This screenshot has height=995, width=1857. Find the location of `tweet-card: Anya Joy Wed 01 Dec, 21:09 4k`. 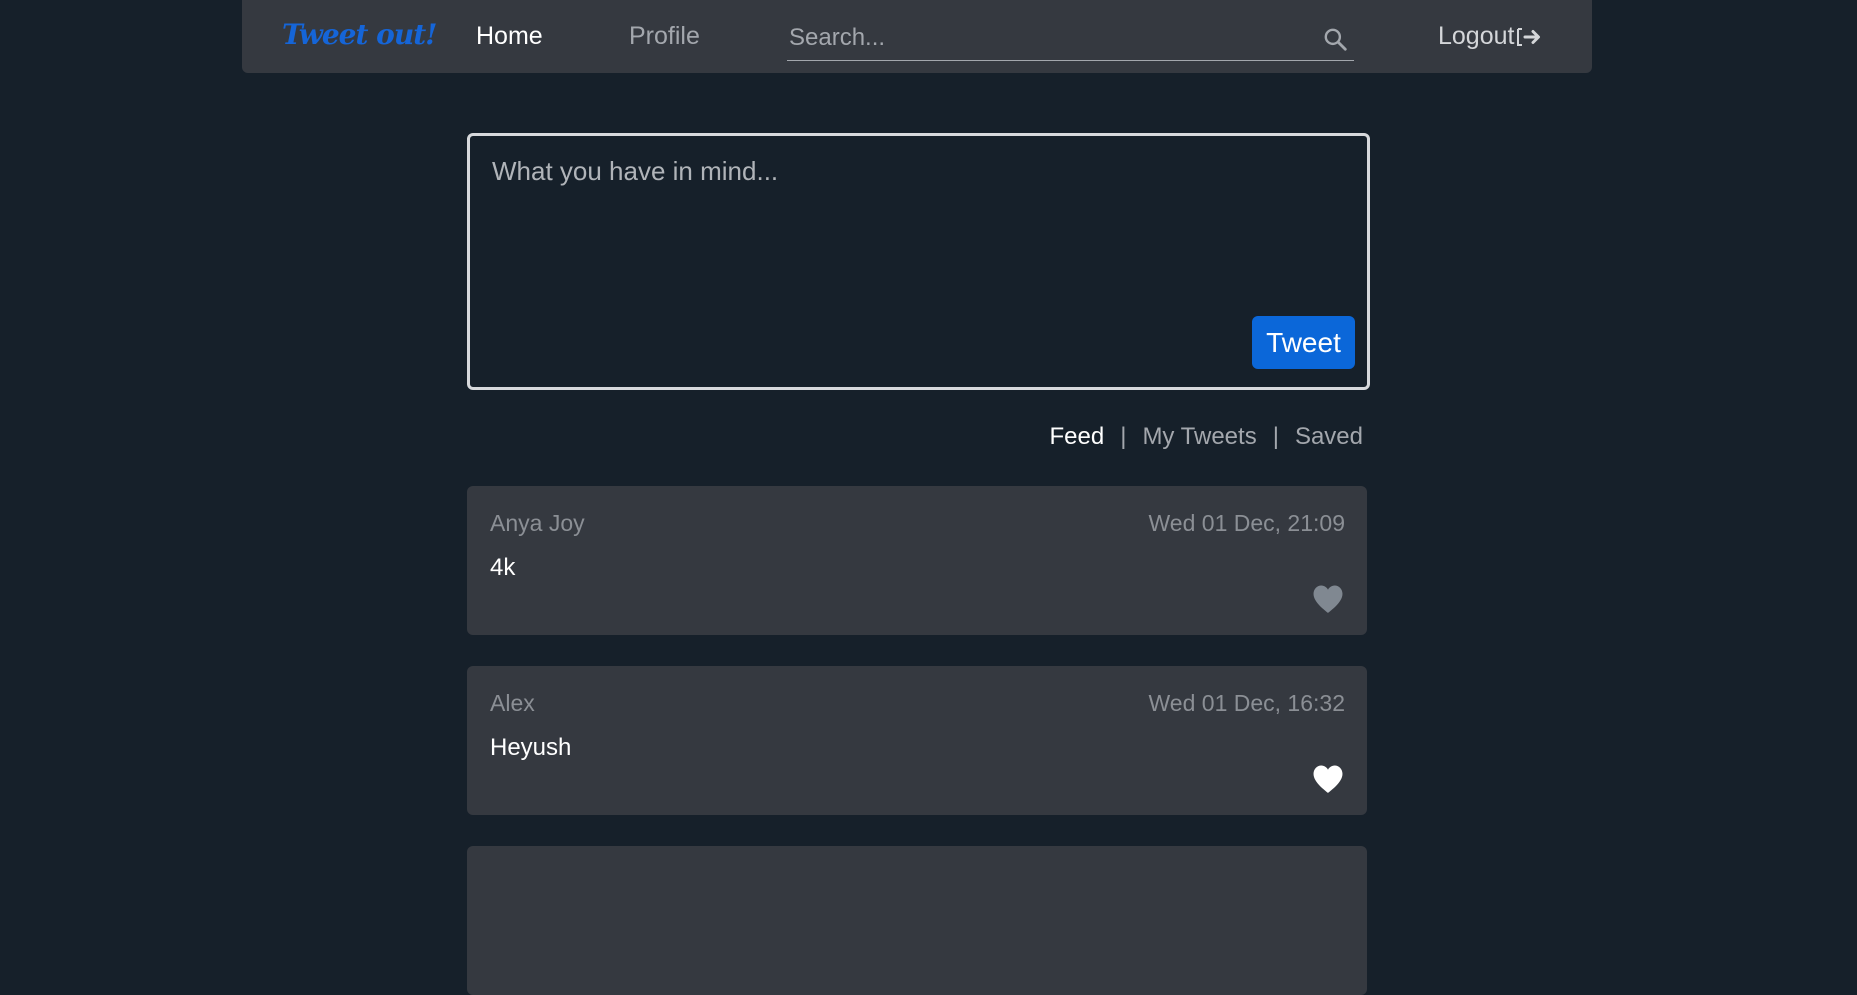

tweet-card: Anya Joy Wed 01 Dec, 21:09 4k is located at coordinates (917, 560).